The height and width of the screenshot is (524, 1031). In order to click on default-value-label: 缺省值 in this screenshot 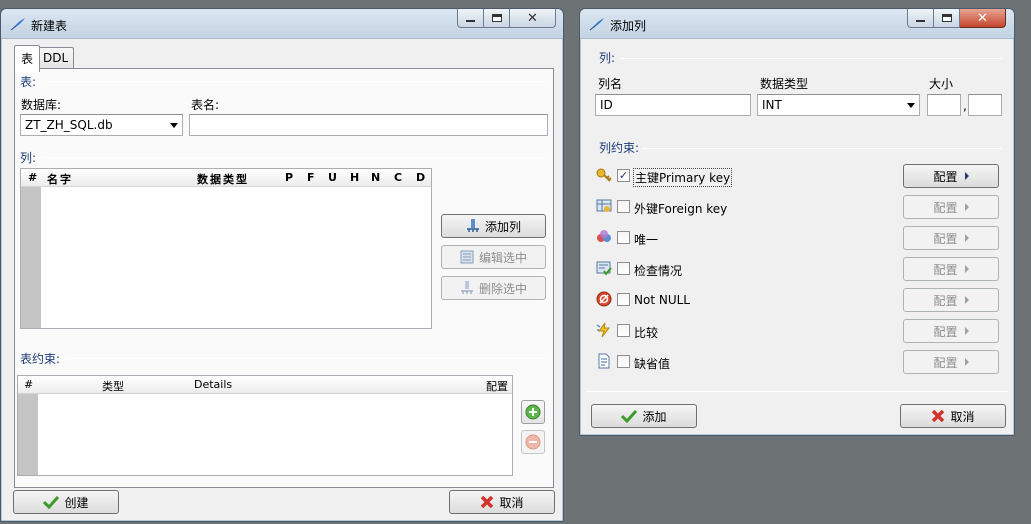, I will do `click(652, 364)`.